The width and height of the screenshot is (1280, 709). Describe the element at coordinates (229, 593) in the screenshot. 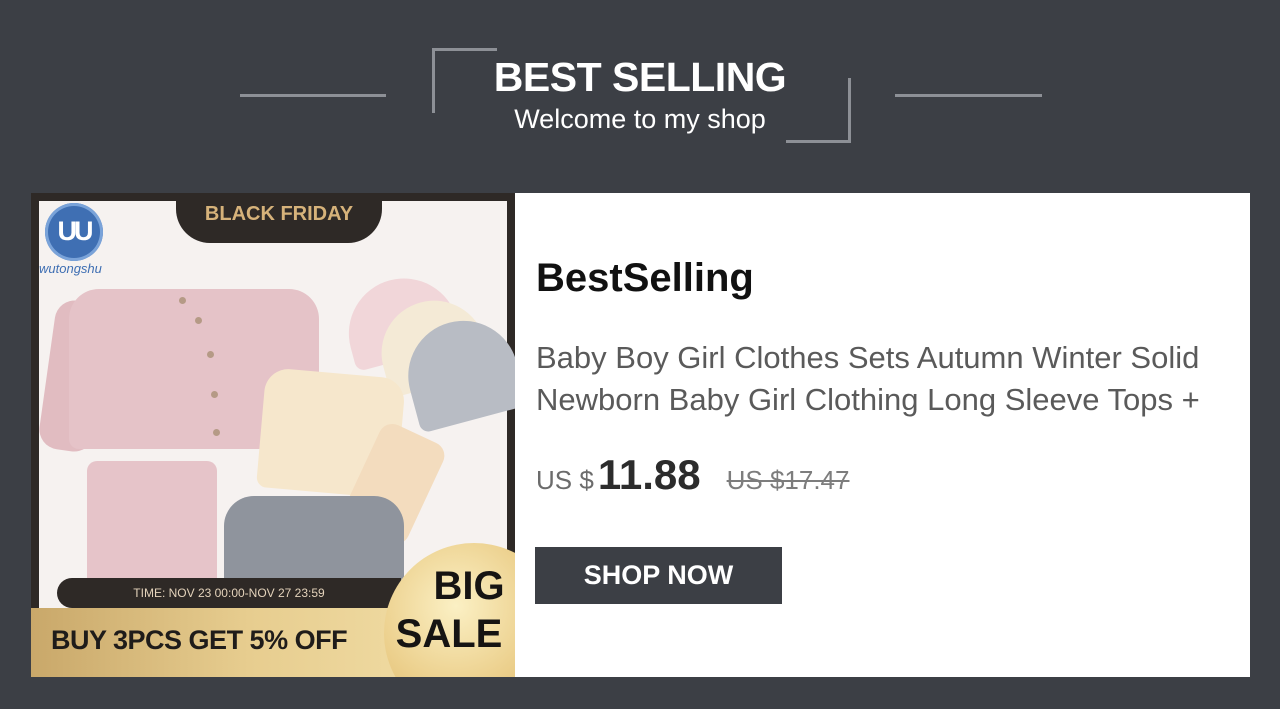

I see `promo-time-label: TIME: NOV 23 00:00-NOV 27 23:59` at that location.